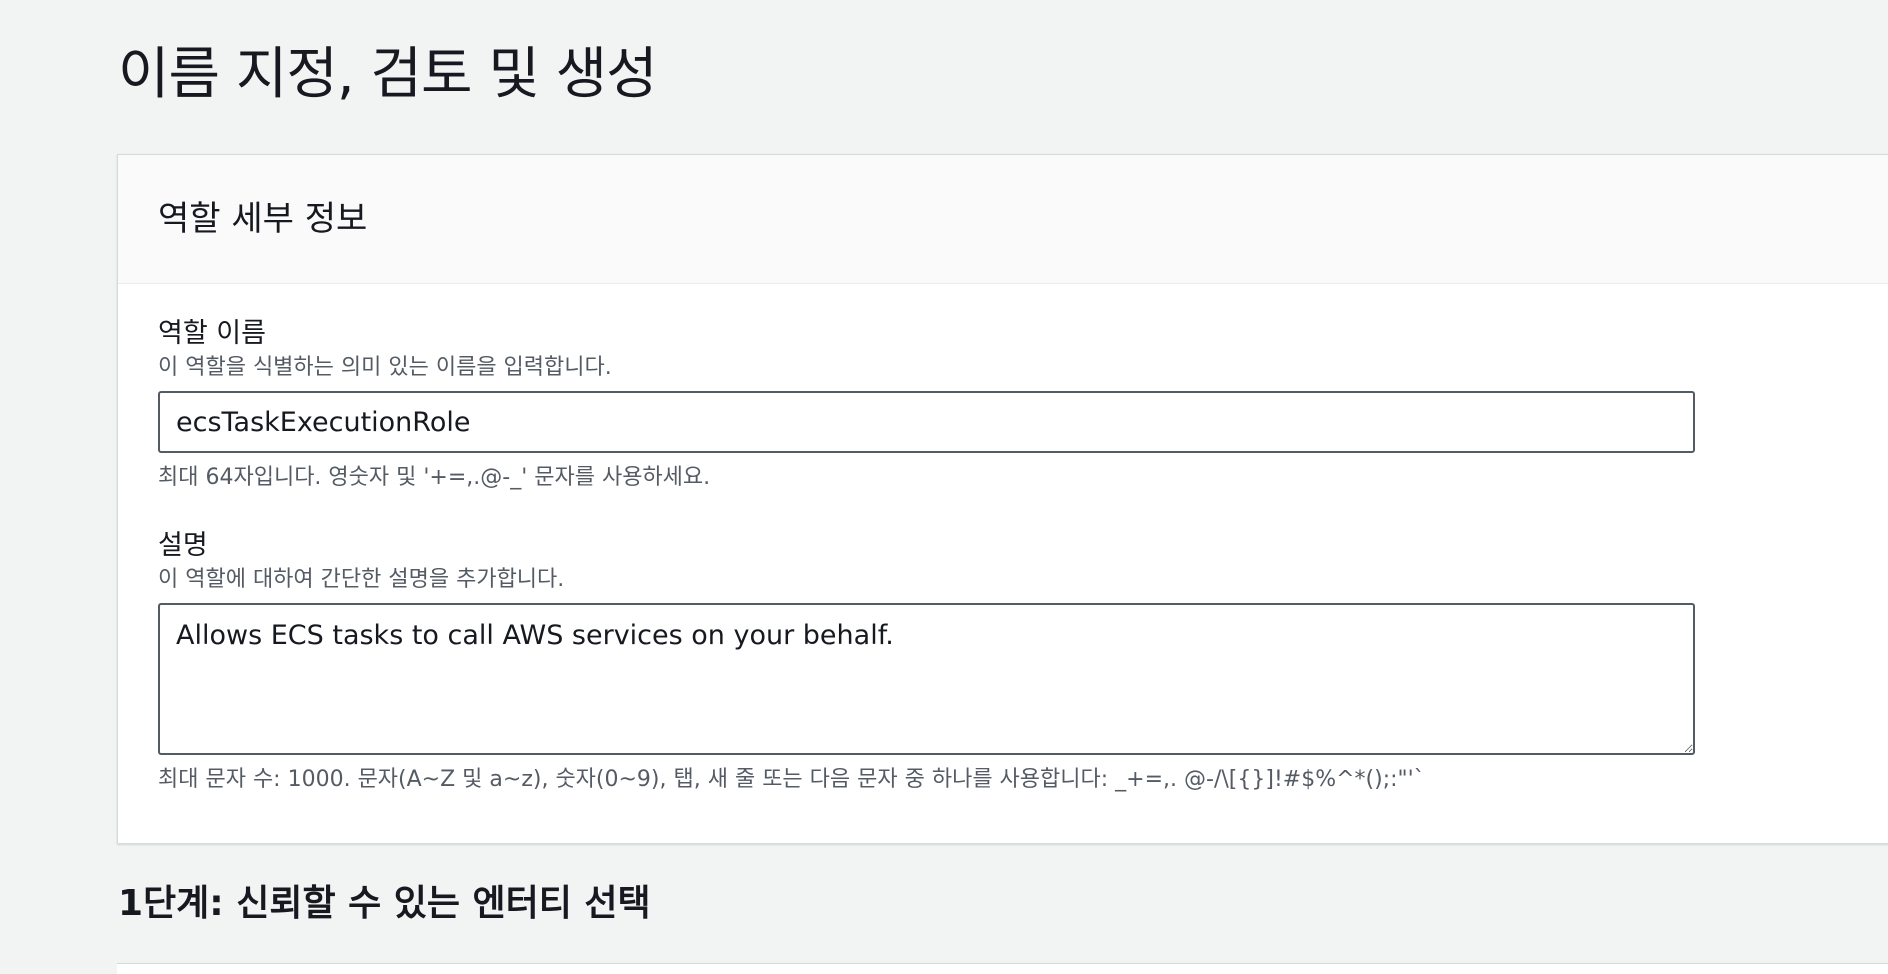  What do you see at coordinates (1003, 219) in the screenshot?
I see `role-details-header: 역할 세부 정보` at bounding box center [1003, 219].